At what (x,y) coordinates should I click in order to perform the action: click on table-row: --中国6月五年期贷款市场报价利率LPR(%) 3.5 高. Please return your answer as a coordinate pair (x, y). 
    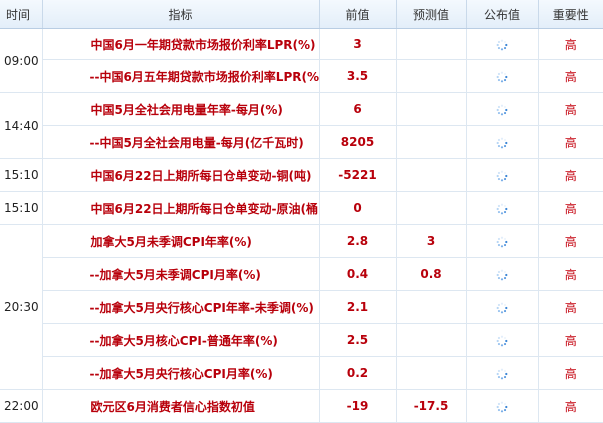
    Looking at the image, I should click on (301, 76).